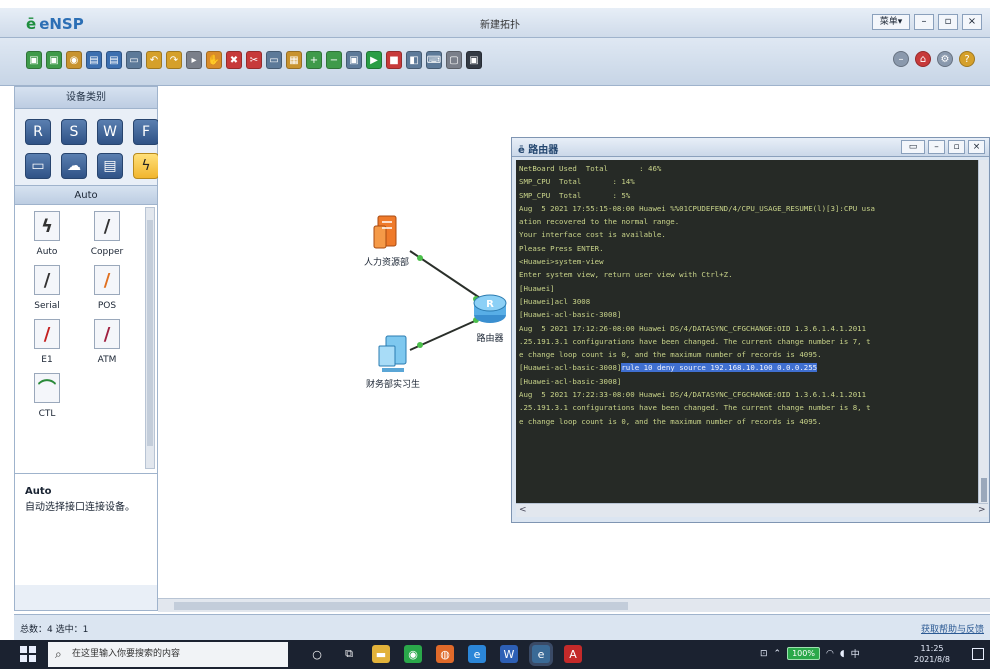 This screenshot has width=990, height=669. Describe the element at coordinates (74, 60) in the screenshot. I see `open-example-icon: ◉` at that location.